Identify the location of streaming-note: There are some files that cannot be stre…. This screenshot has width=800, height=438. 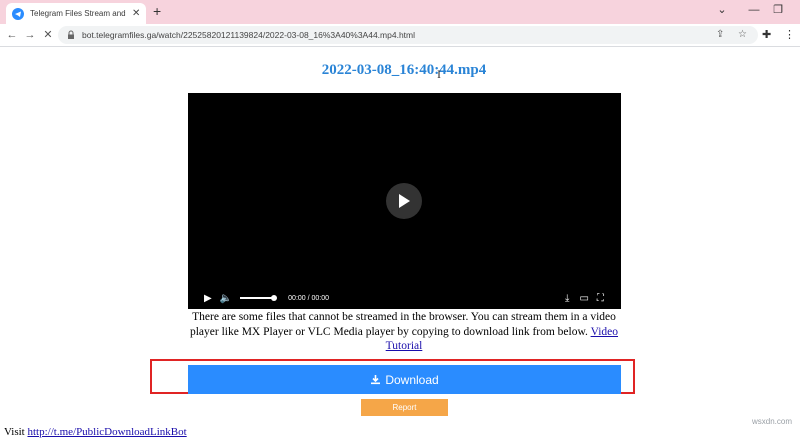
(404, 332).